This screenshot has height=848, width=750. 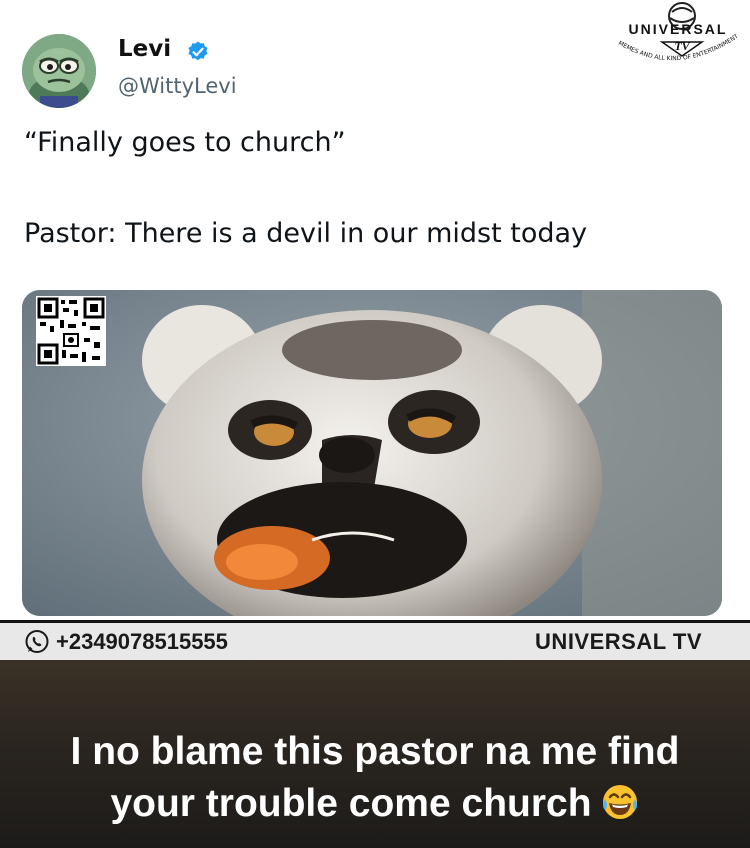 I want to click on whatsapp-icon, so click(x=37, y=641).